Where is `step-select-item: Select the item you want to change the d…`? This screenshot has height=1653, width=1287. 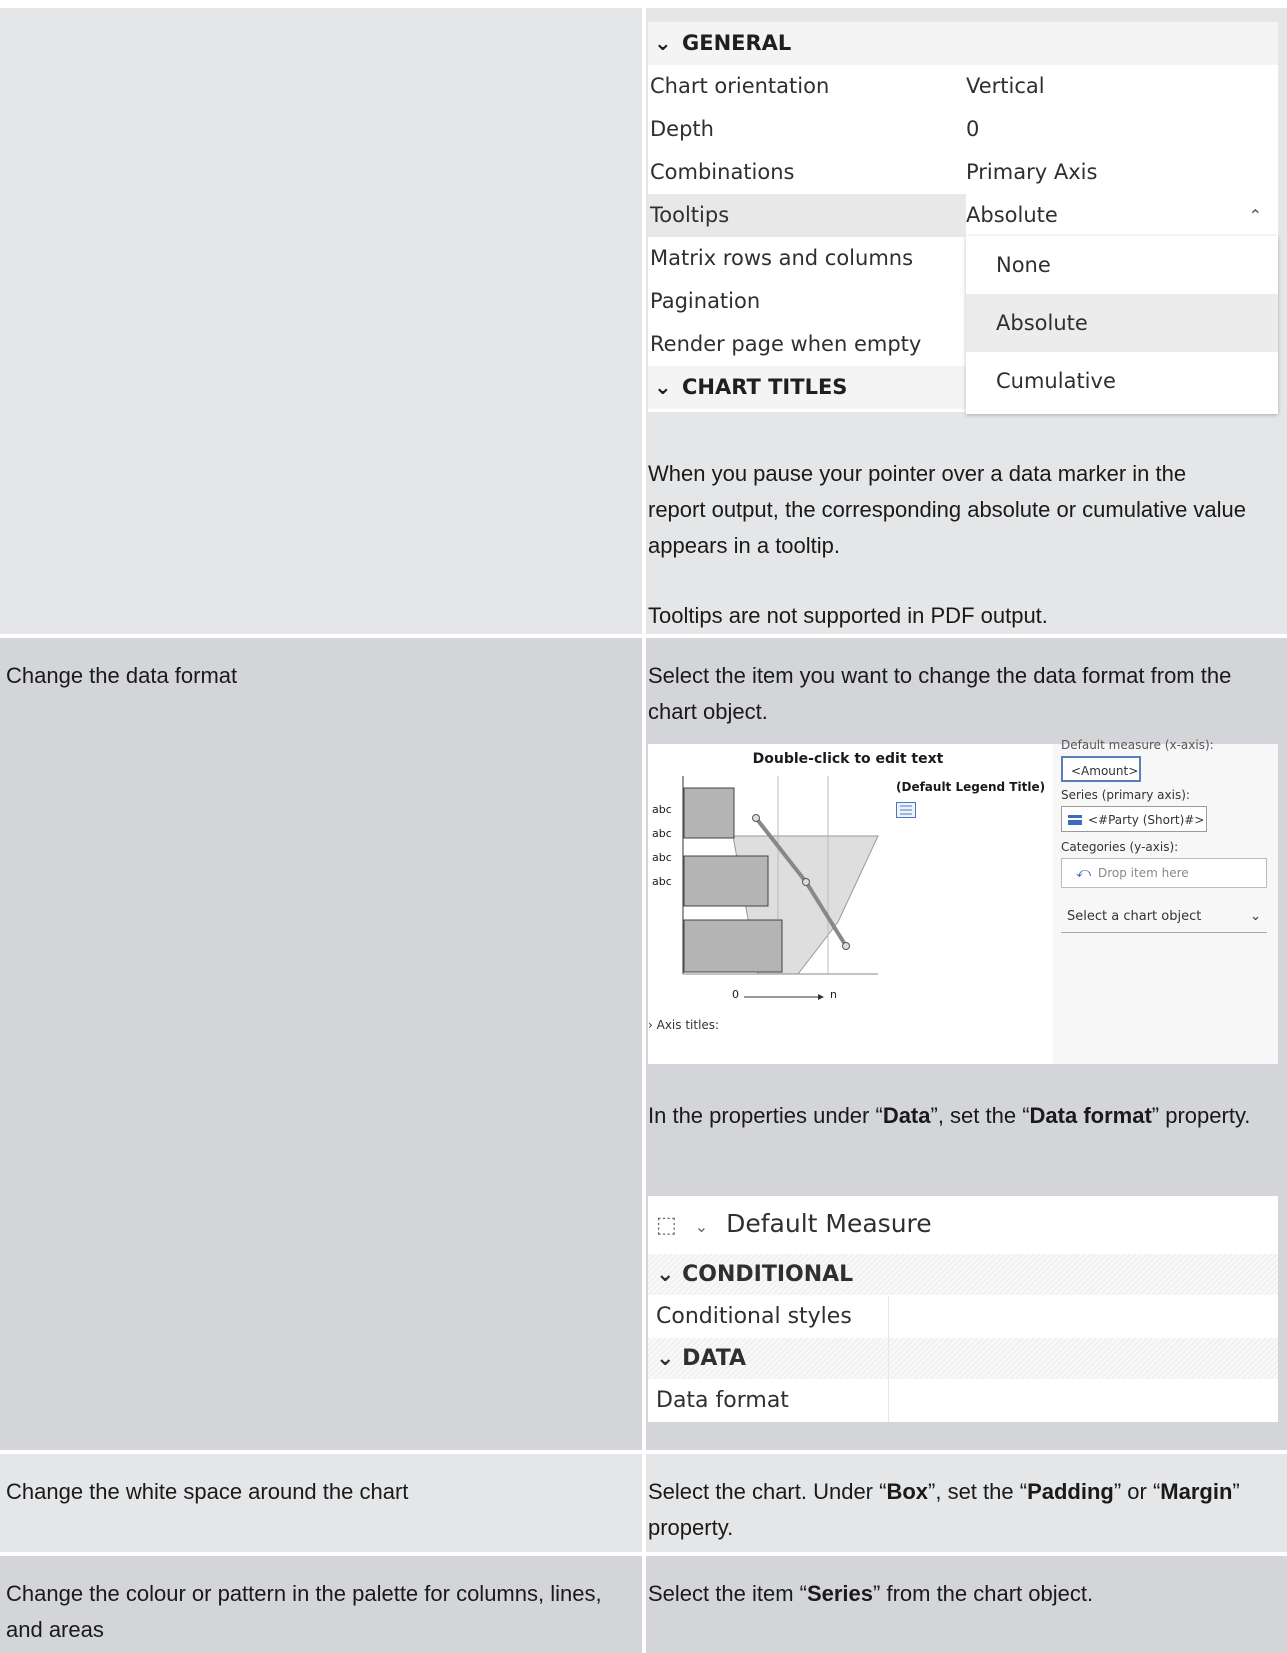
step-select-item: Select the item you want to change the d… is located at coordinates (940, 693).